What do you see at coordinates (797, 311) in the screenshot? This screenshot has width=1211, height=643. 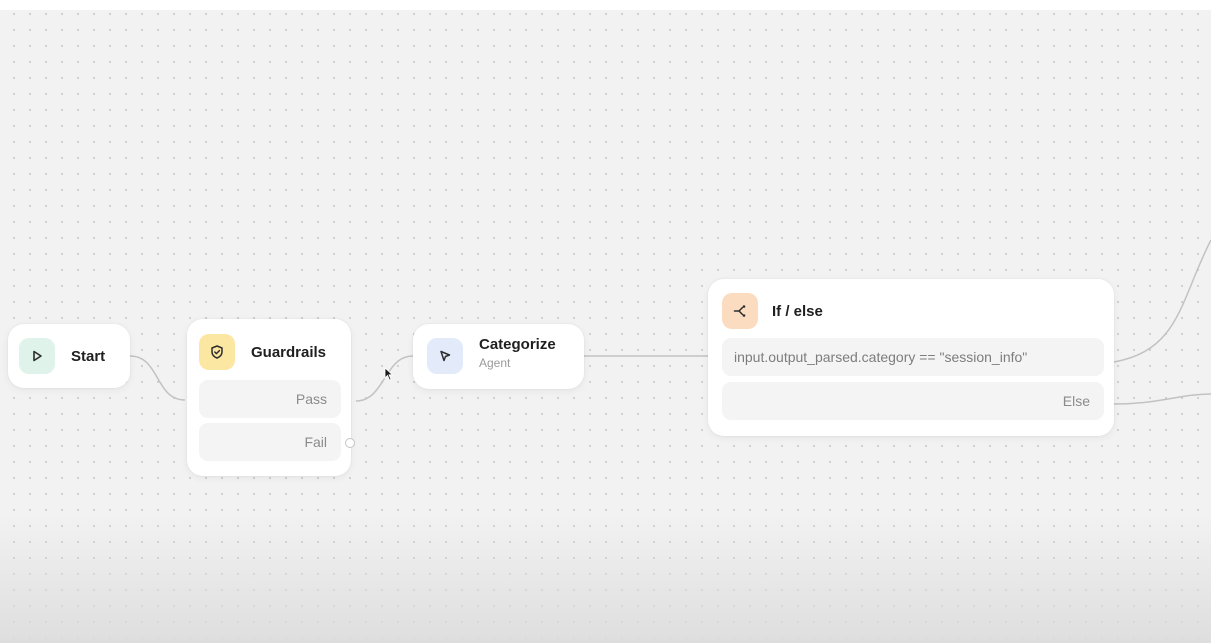 I see `ifelse-title: If / else` at bounding box center [797, 311].